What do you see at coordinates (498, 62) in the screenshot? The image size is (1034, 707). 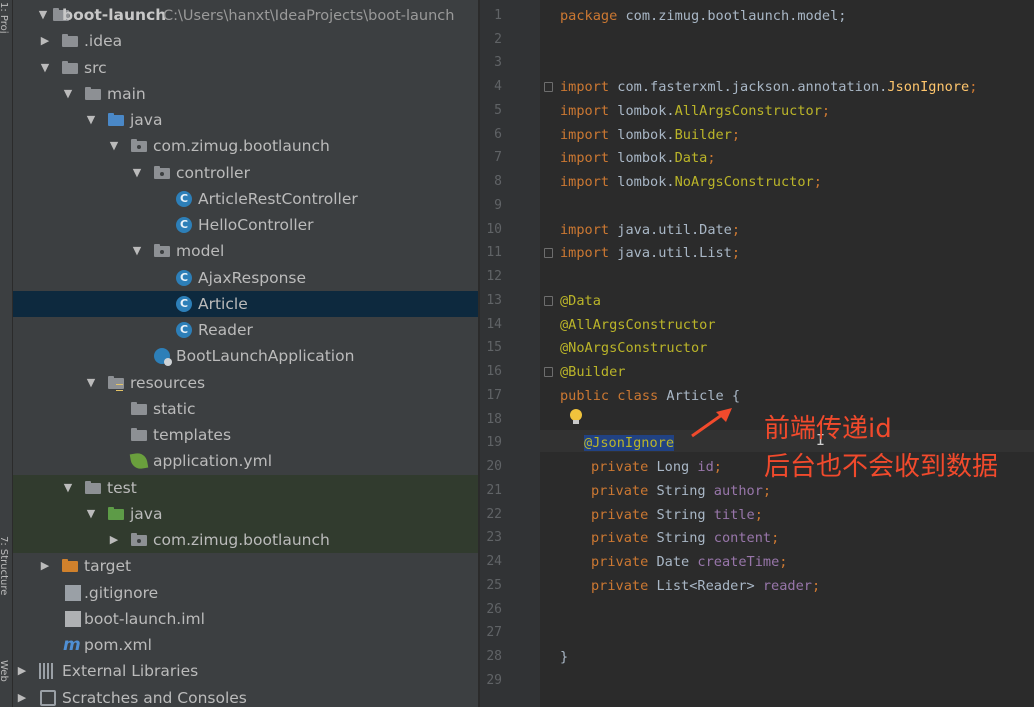 I see `line-number: 3` at bounding box center [498, 62].